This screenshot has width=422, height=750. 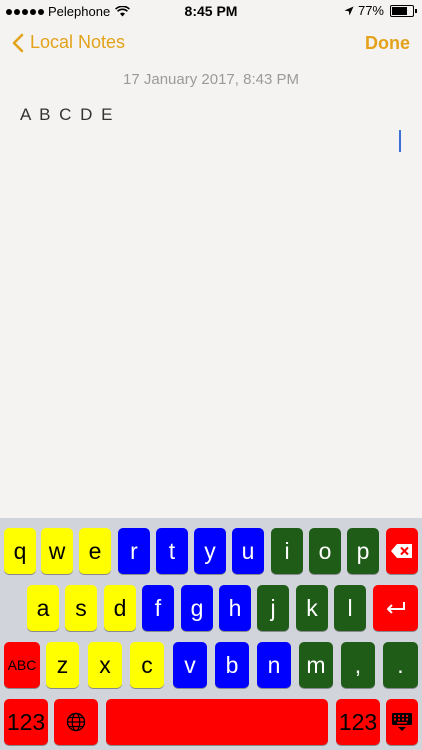 I want to click on key-t: t, so click(x=172, y=551).